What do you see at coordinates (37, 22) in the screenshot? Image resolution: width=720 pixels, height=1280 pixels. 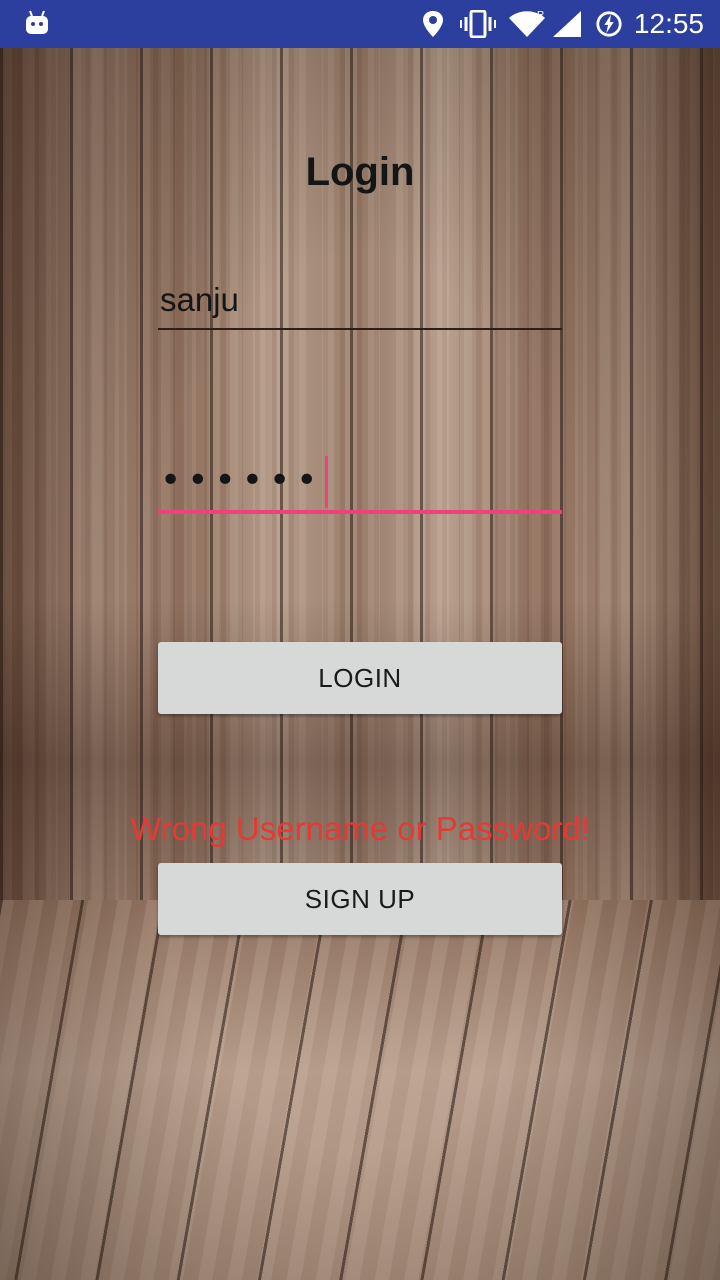 I see `android-icon` at bounding box center [37, 22].